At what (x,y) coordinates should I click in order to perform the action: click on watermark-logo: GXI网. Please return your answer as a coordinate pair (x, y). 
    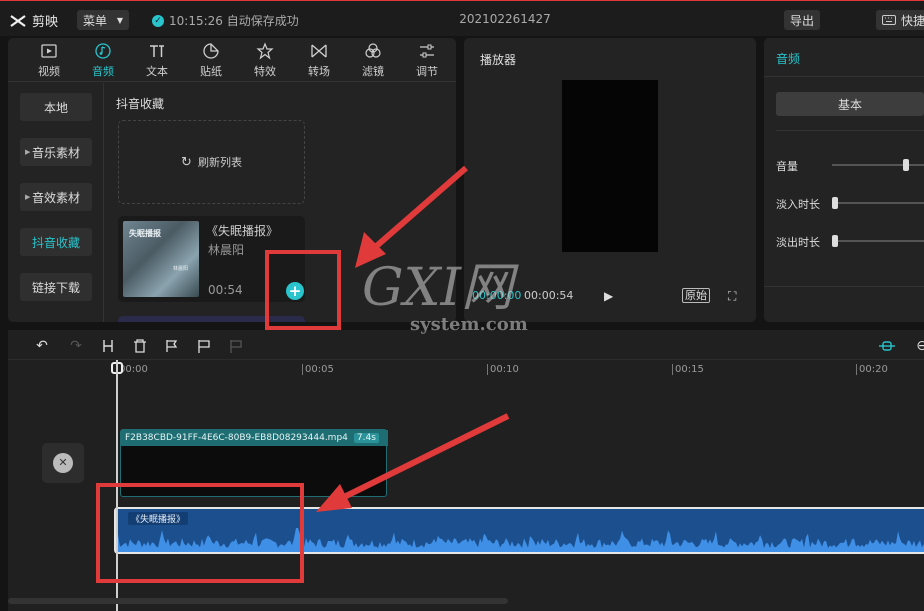
    Looking at the image, I should click on (438, 288).